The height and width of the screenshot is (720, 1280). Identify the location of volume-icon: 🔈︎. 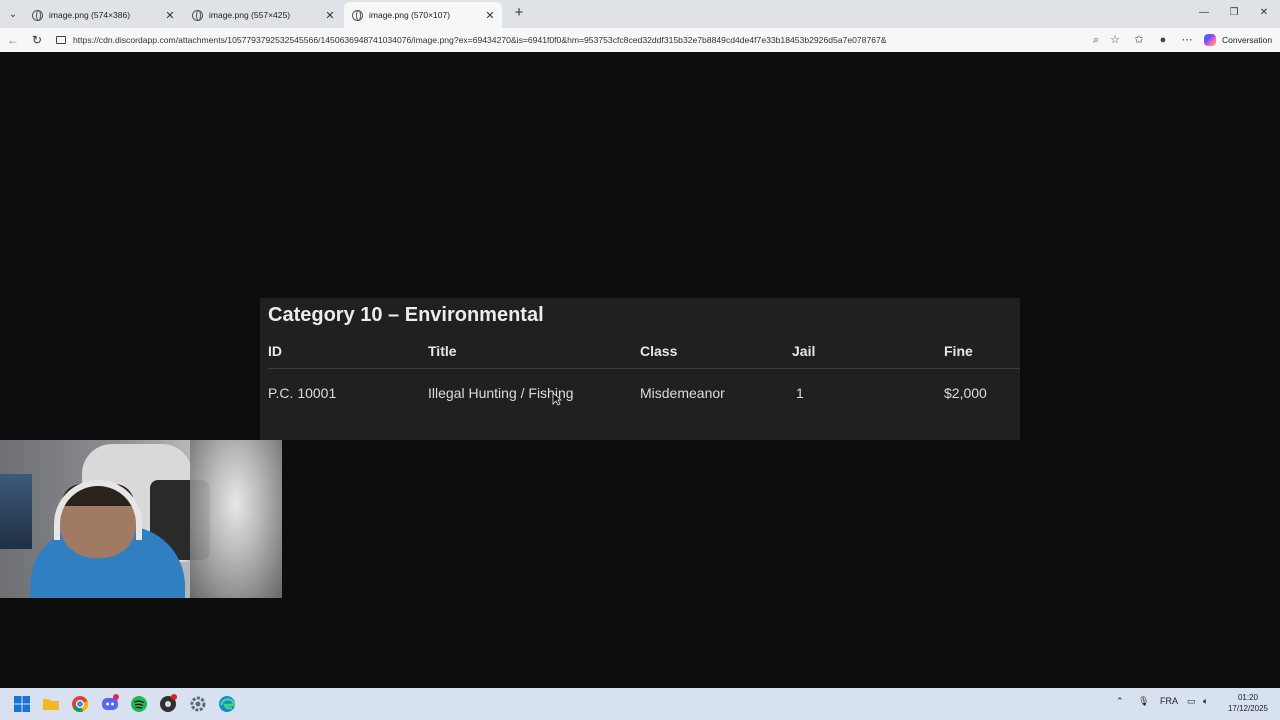
(1205, 701).